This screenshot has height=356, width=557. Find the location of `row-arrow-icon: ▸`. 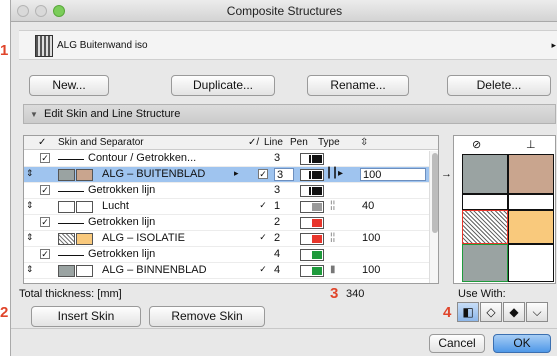

row-arrow-icon: ▸ is located at coordinates (236, 173).